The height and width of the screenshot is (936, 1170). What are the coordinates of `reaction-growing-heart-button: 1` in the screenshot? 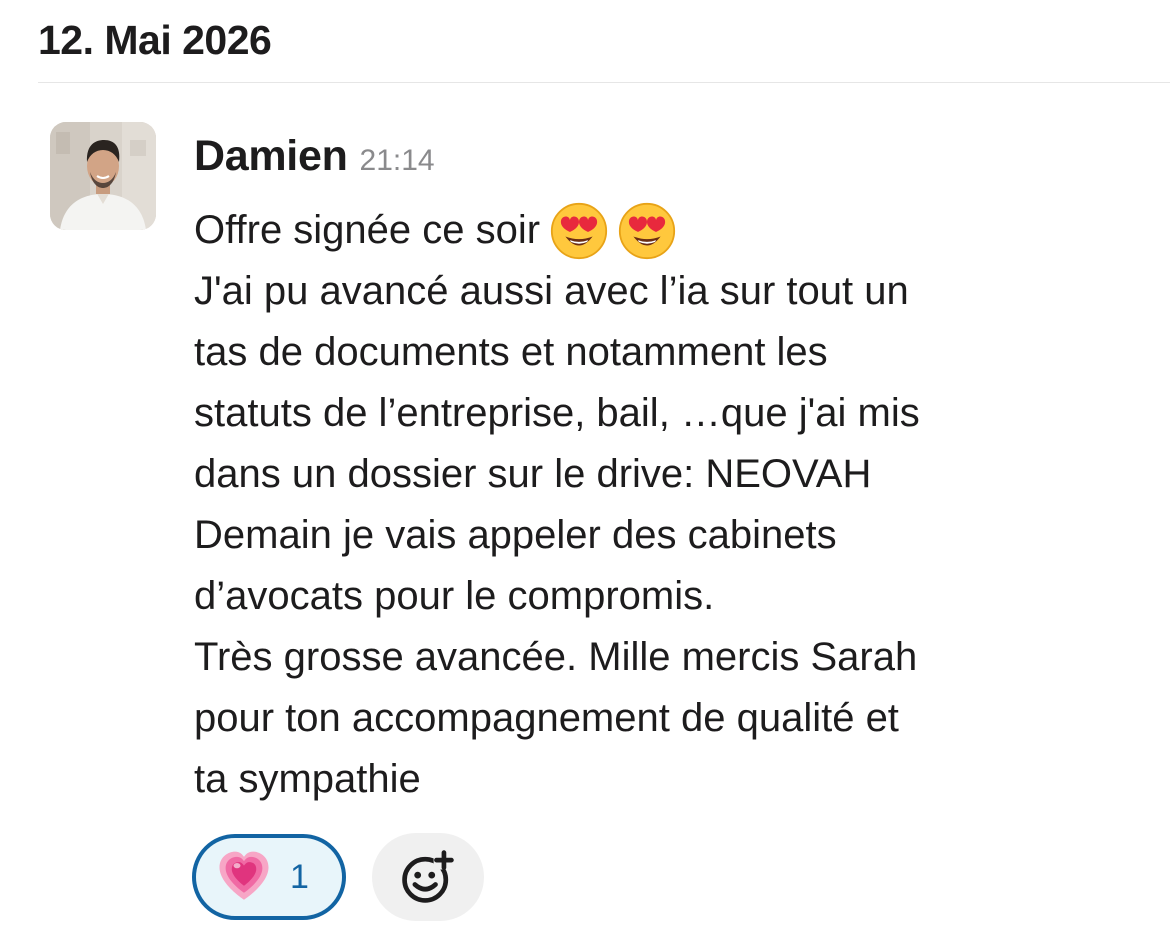 It's located at (269, 877).